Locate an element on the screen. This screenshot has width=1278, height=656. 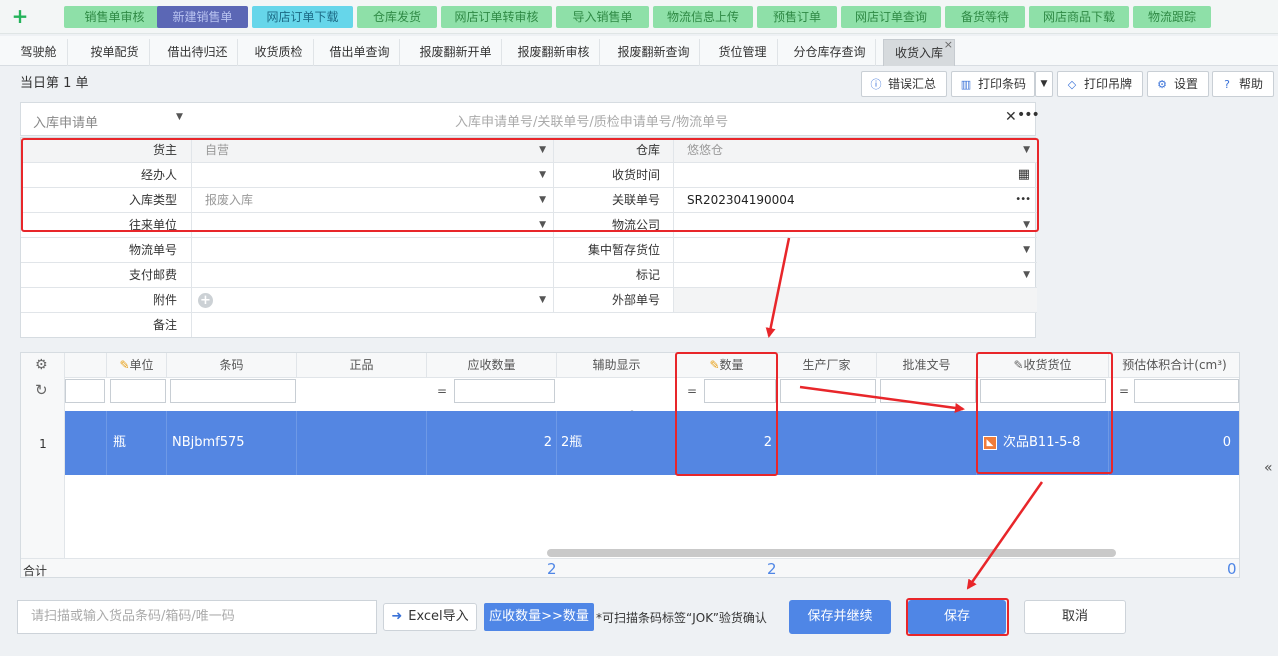
tab-label: 收货入库 is located at coordinates (918, 53).